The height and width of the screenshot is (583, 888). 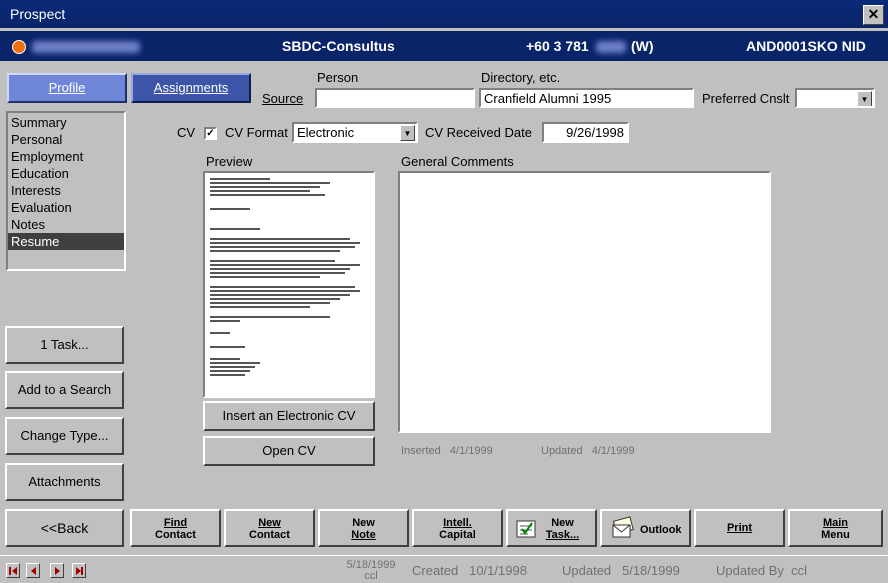 What do you see at coordinates (66, 224) in the screenshot?
I see `nav-item-notes: Notes` at bounding box center [66, 224].